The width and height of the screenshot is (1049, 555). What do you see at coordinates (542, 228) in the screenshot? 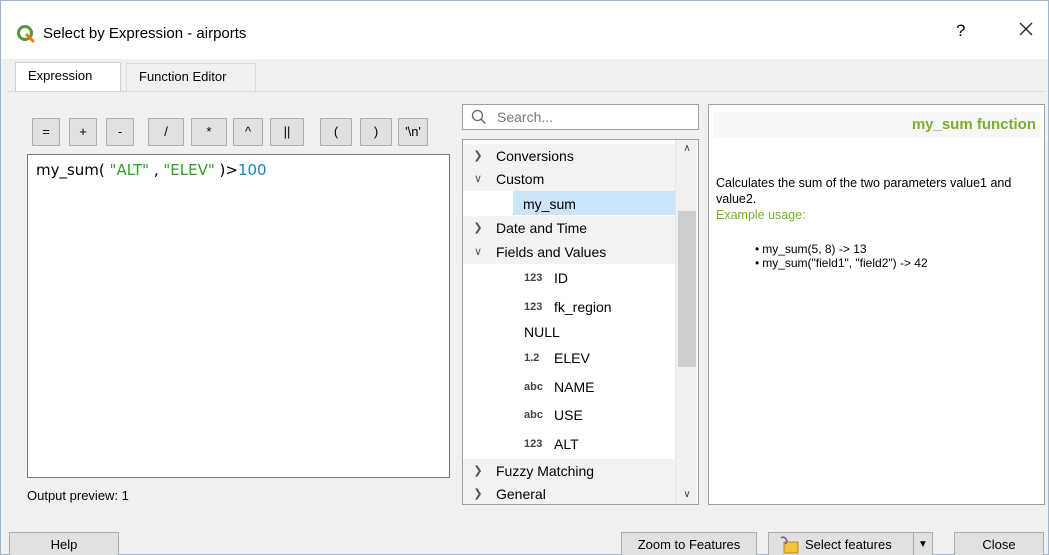
I see `tree-label: Date and Time` at bounding box center [542, 228].